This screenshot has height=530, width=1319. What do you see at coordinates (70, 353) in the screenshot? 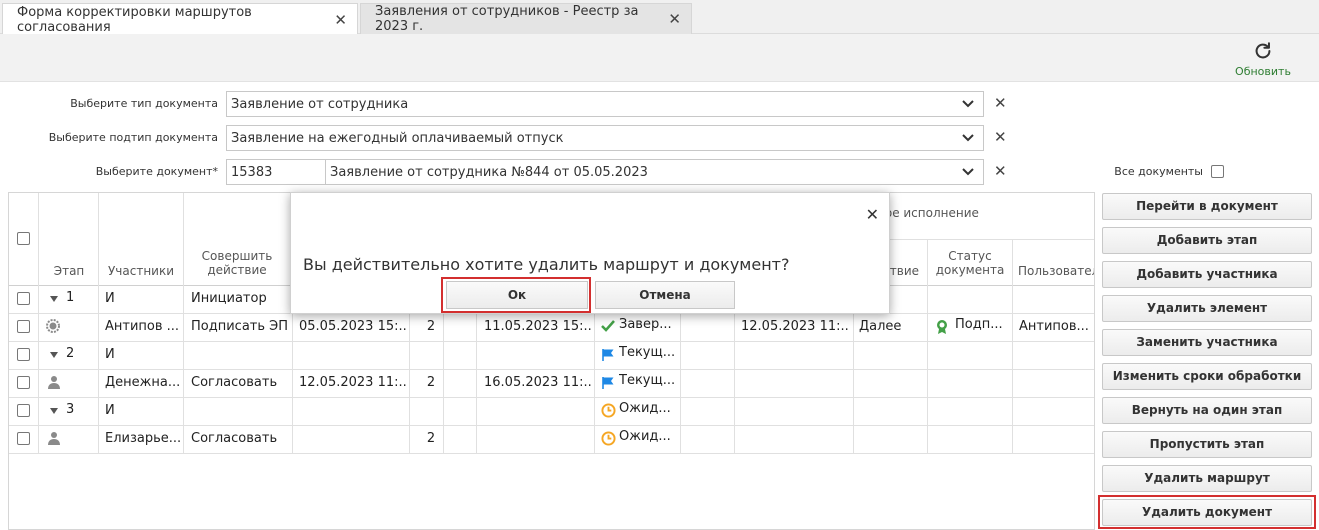
I see `row-stage: 2` at bounding box center [70, 353].